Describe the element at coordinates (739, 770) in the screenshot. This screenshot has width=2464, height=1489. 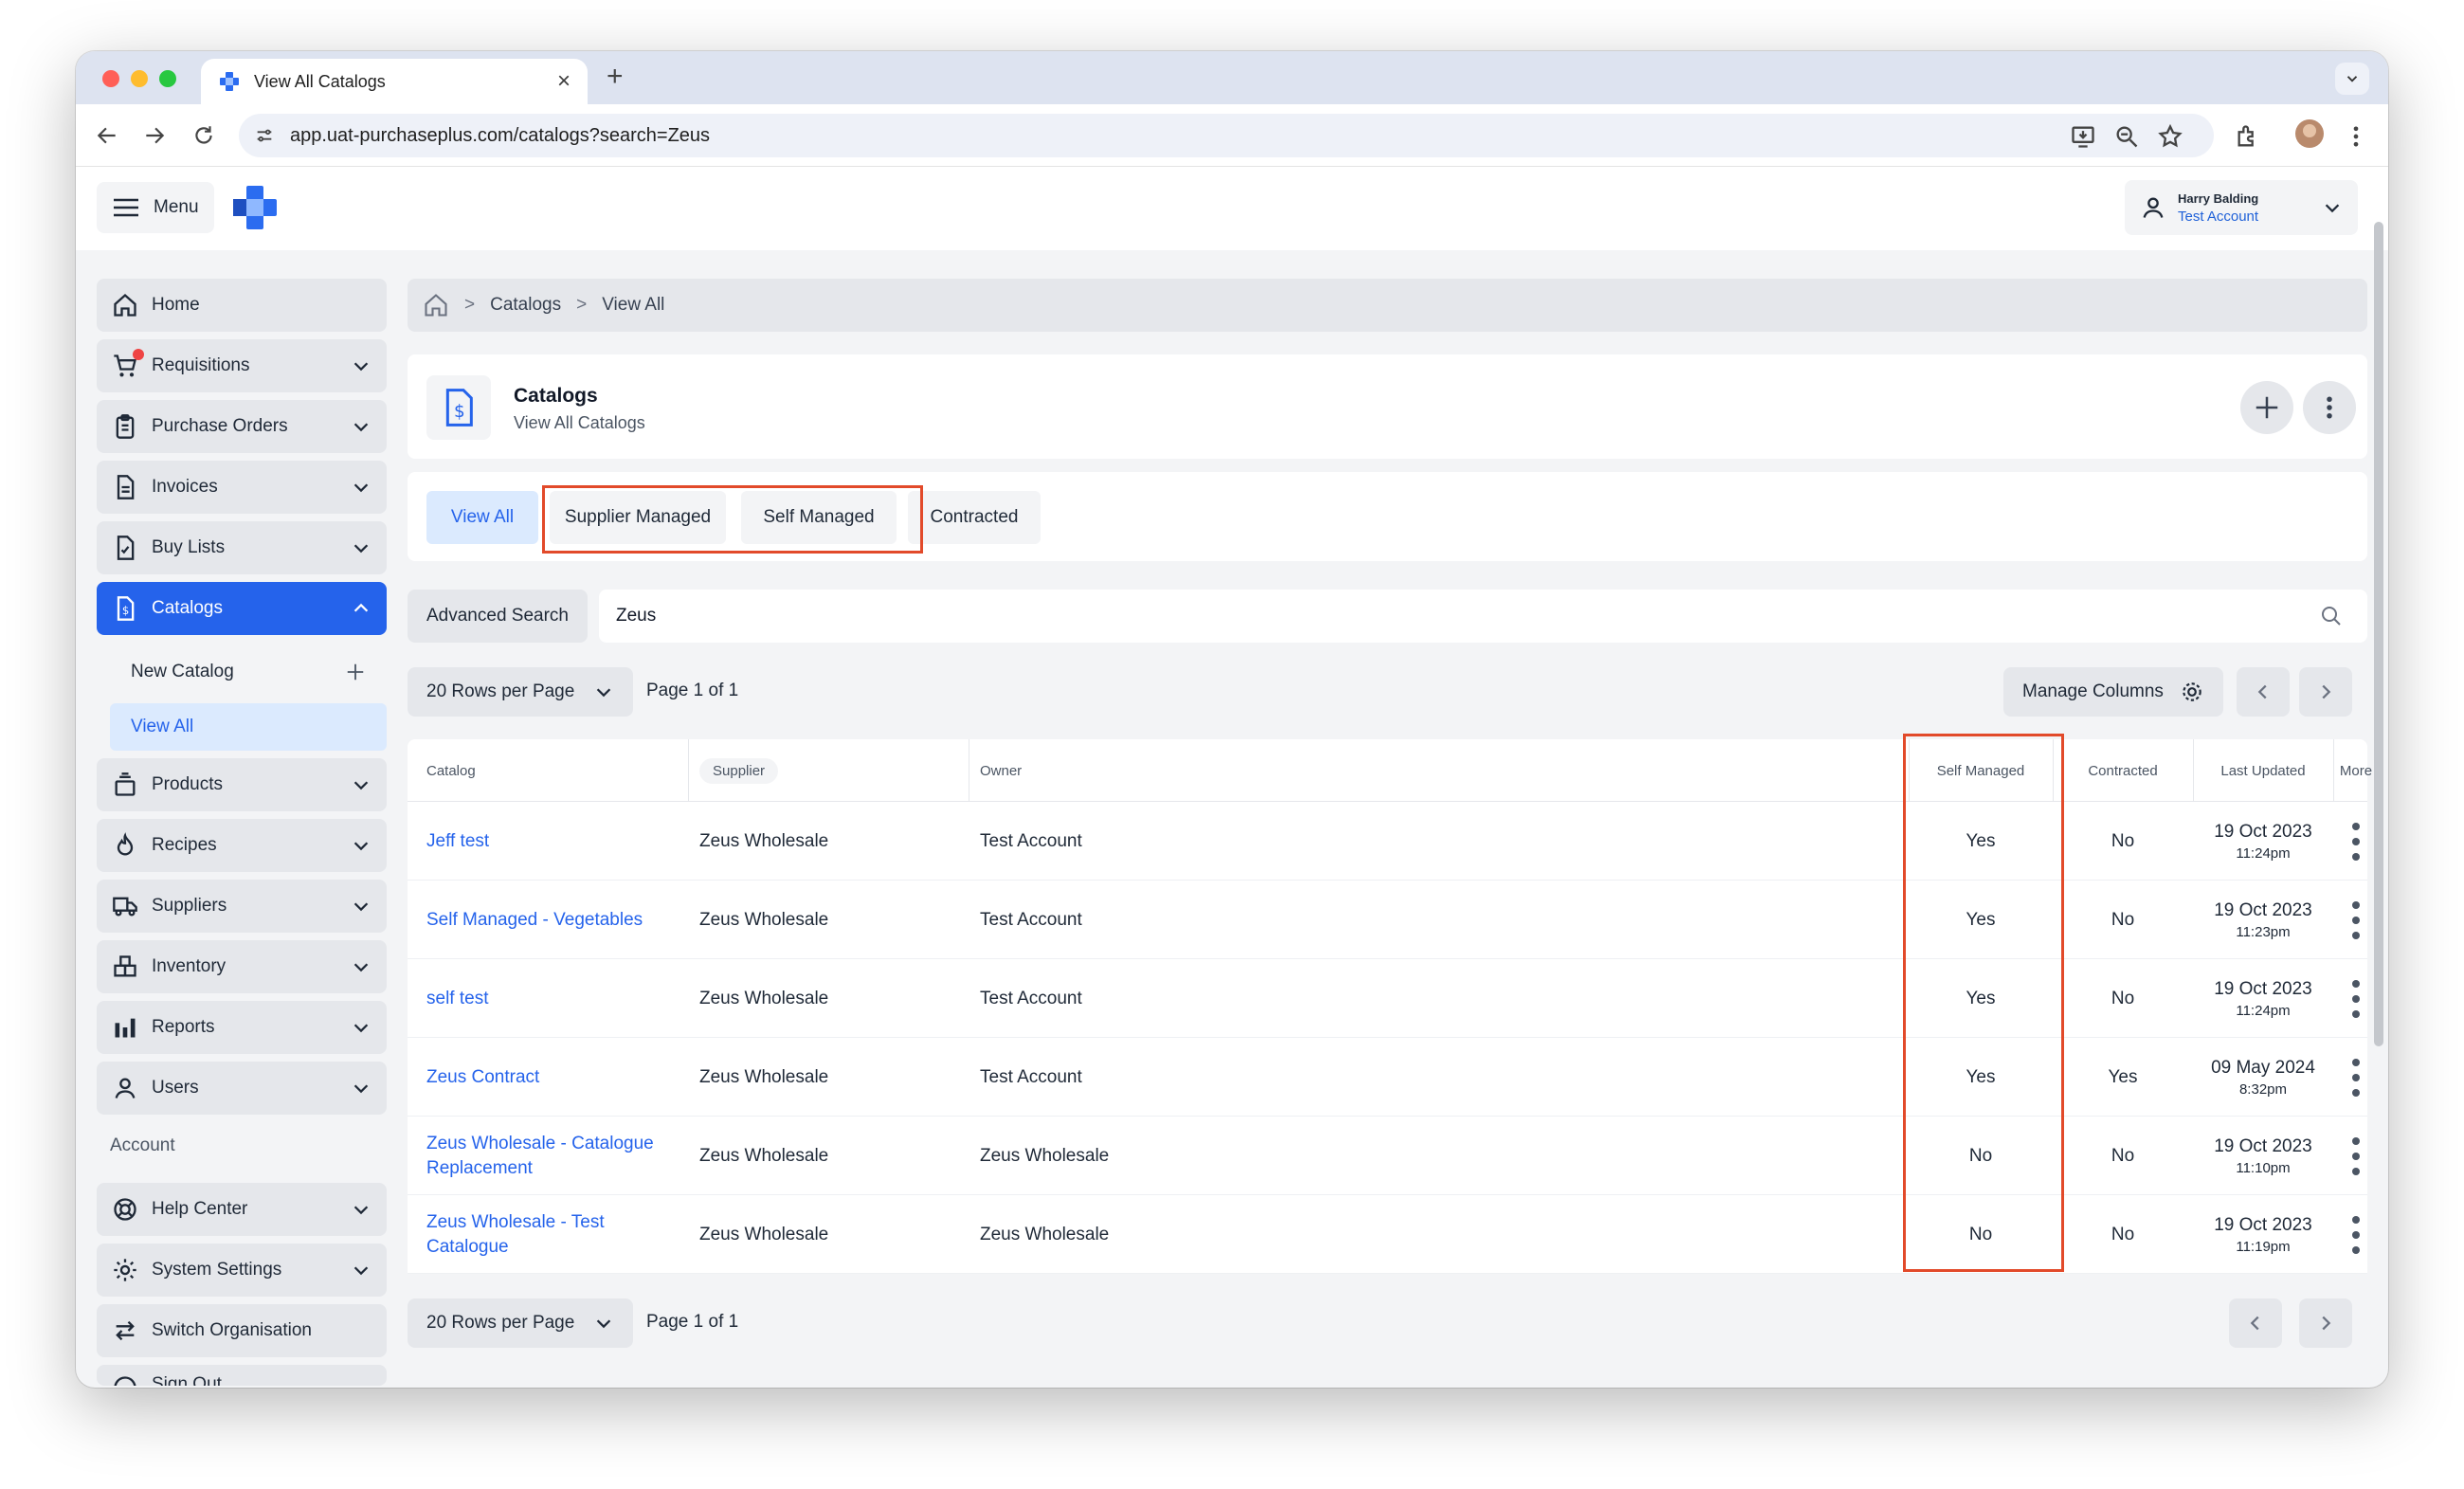
I see `column-header-supplier: Supplier` at that location.